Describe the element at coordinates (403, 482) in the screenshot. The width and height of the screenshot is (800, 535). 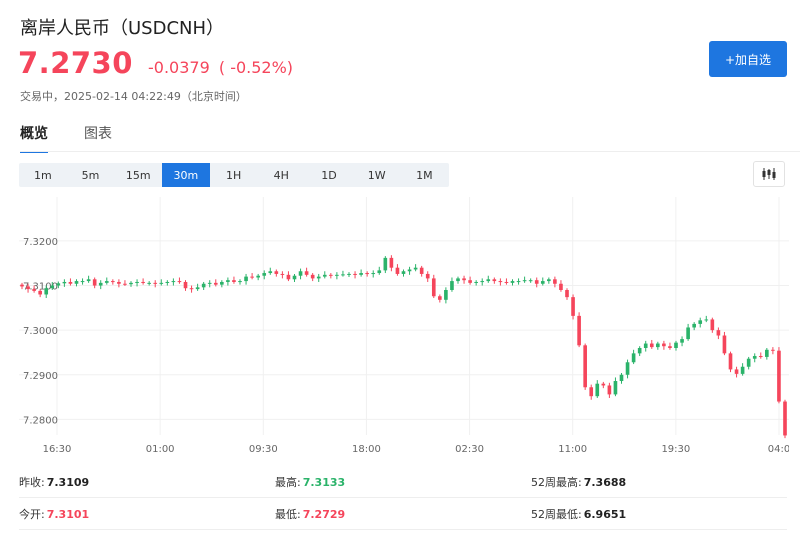
I see `stats-row-1: 昨收: 7.3109 最高: 7.3133 52周最高: 7.3688` at that location.